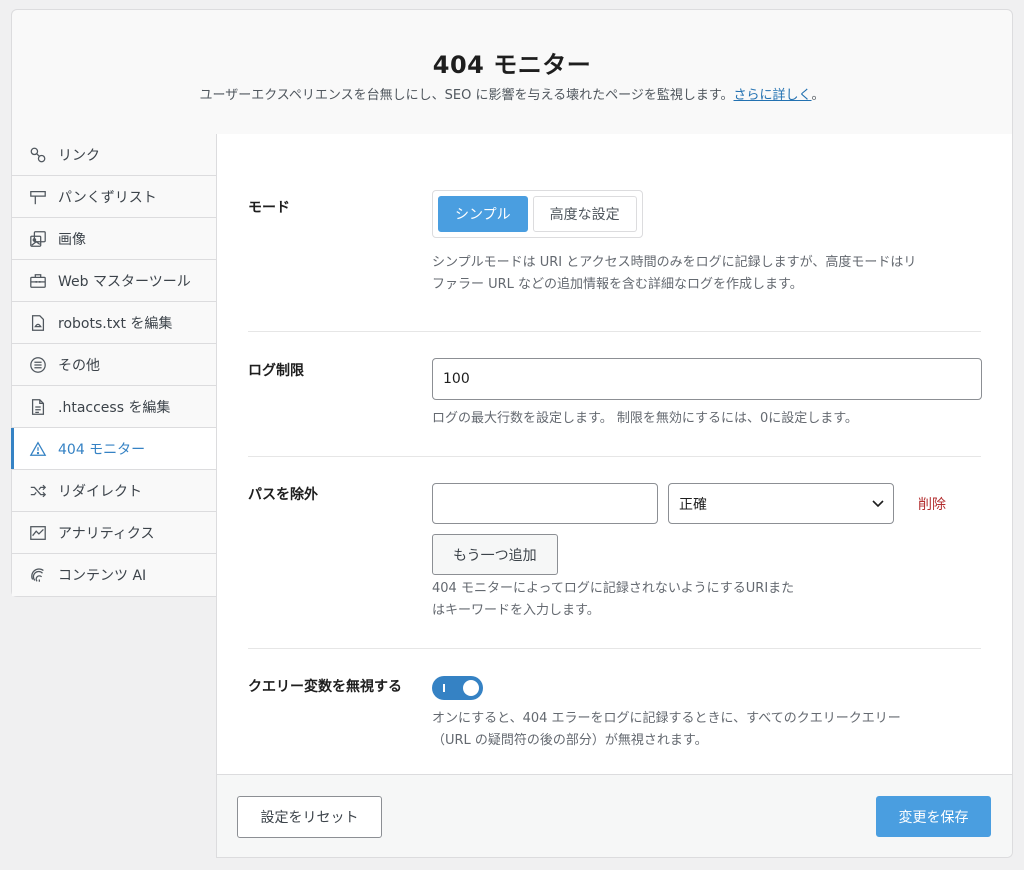 The width and height of the screenshot is (1024, 870). What do you see at coordinates (545, 503) in the screenshot?
I see `exclude-path-input` at bounding box center [545, 503].